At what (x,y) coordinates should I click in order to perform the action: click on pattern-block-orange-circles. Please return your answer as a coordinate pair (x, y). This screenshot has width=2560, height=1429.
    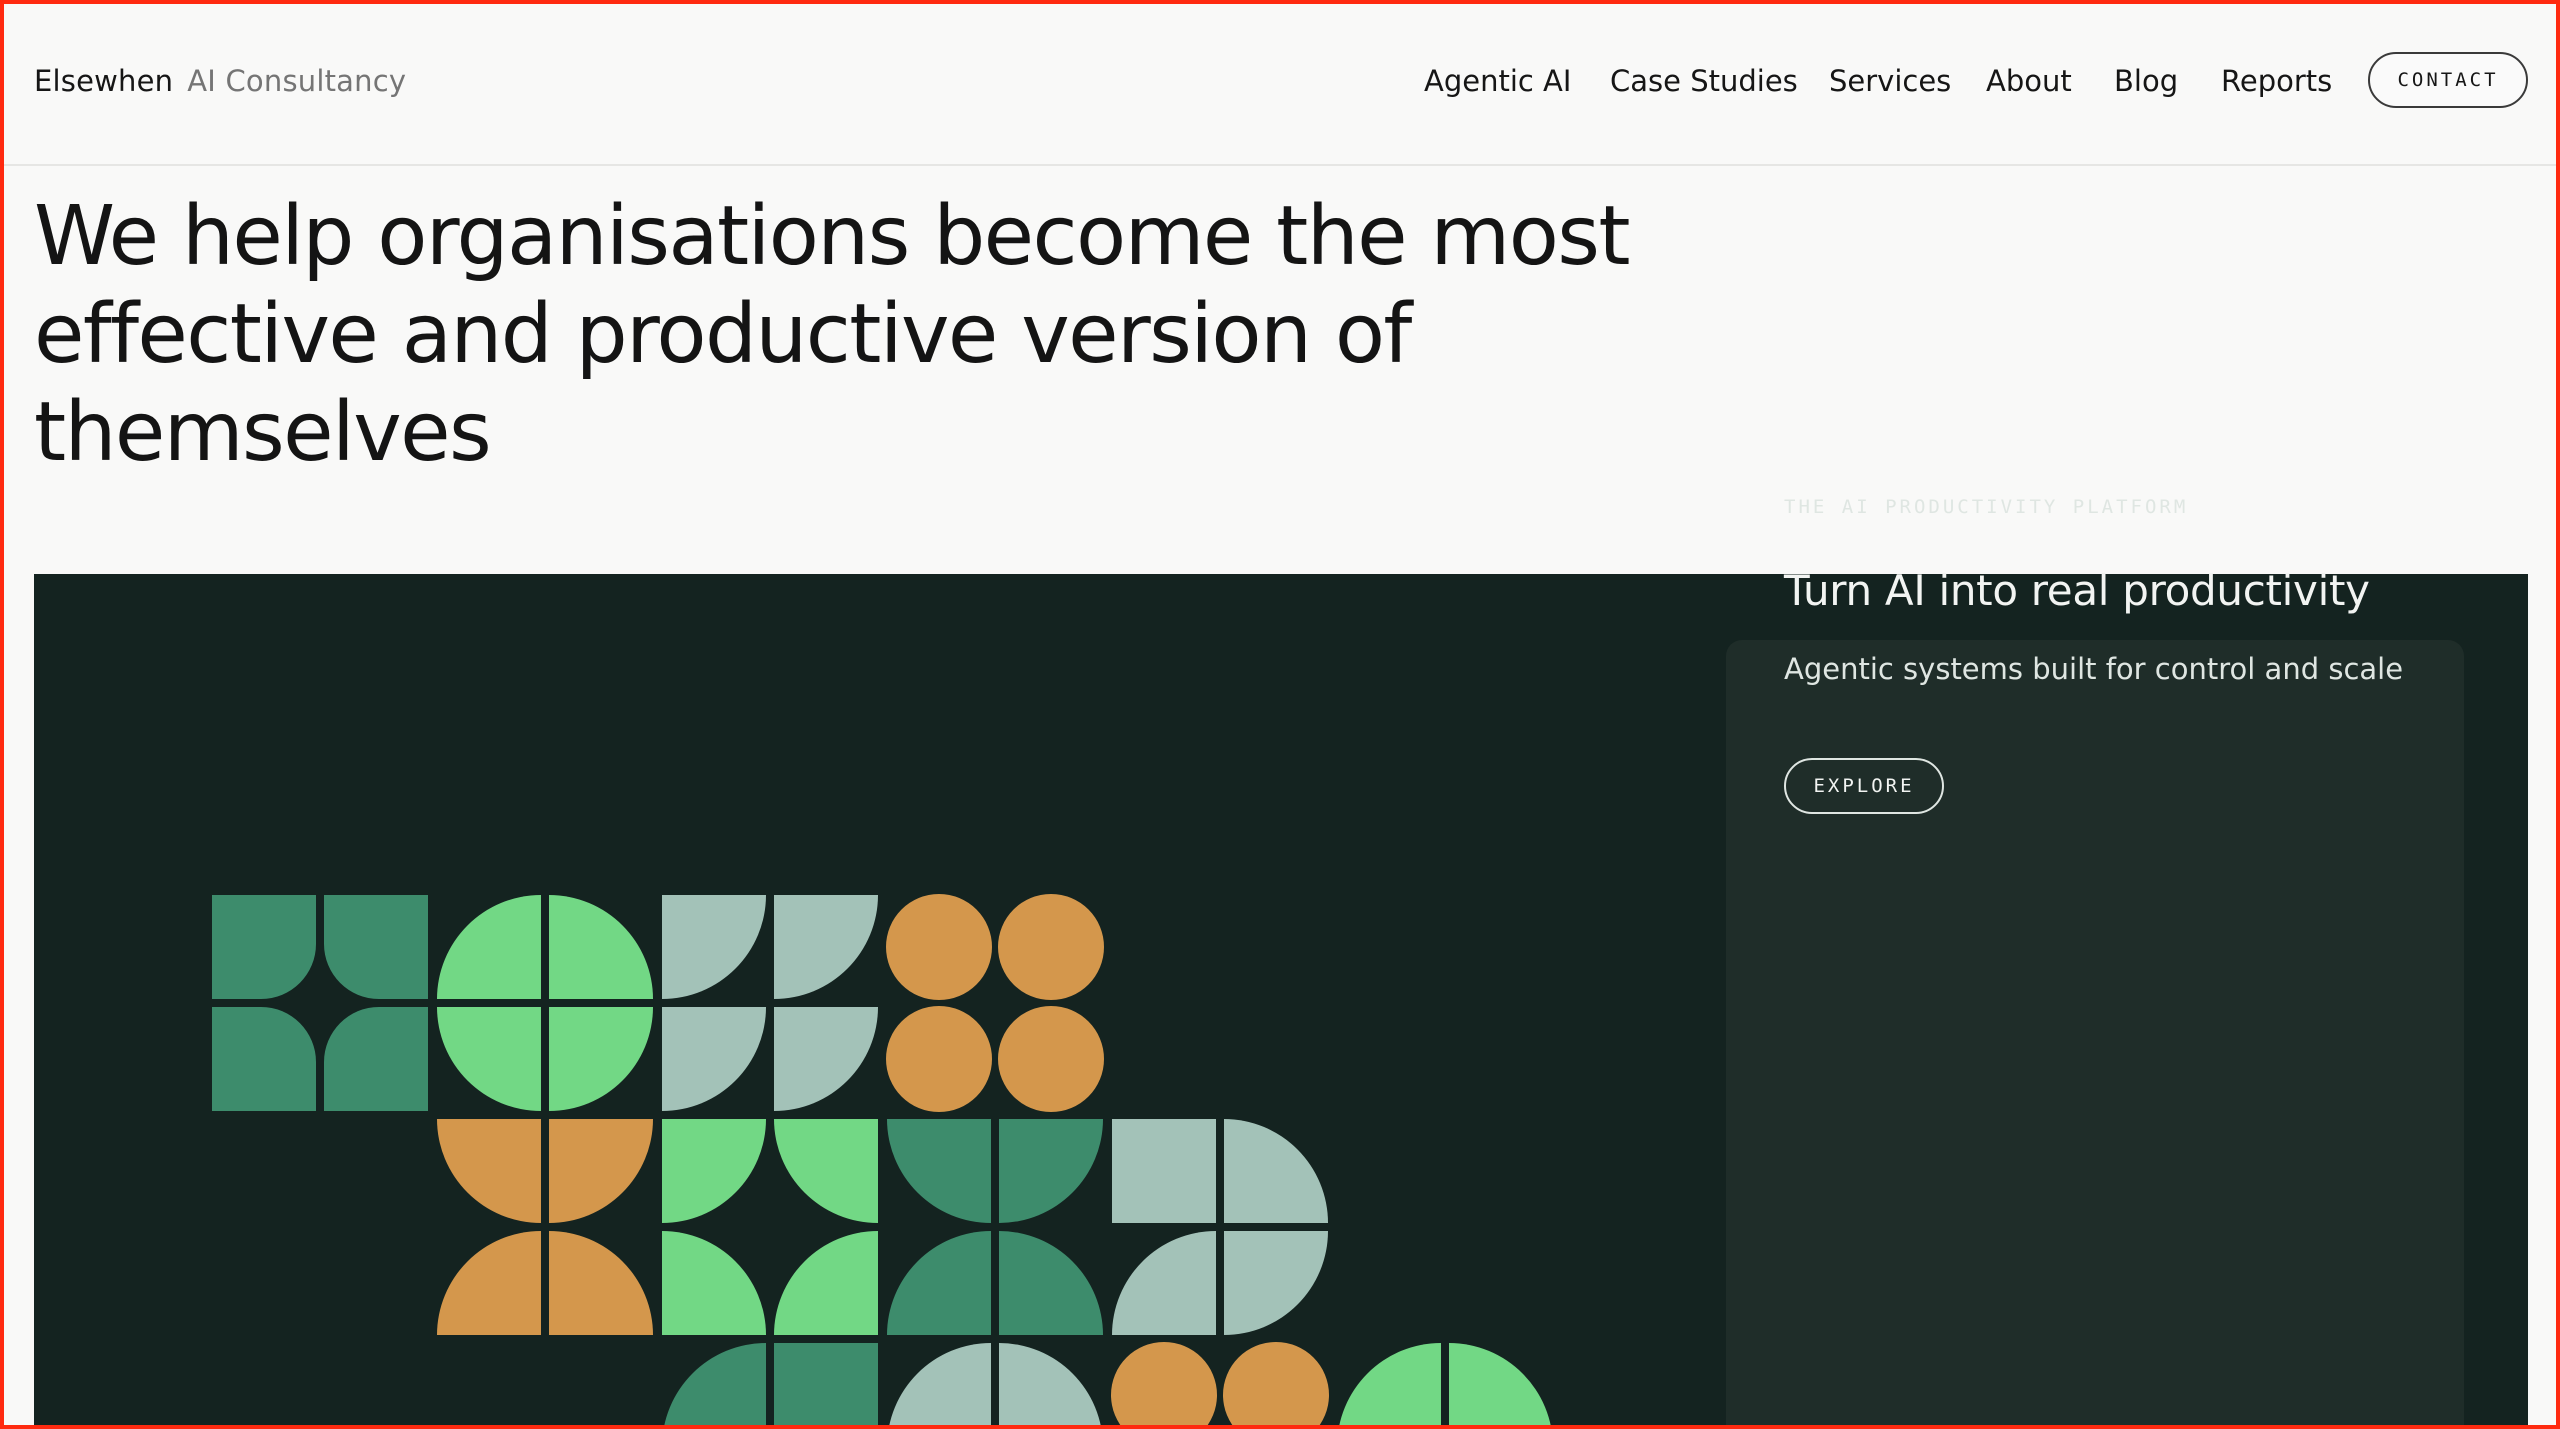
    Looking at the image, I should click on (995, 1003).